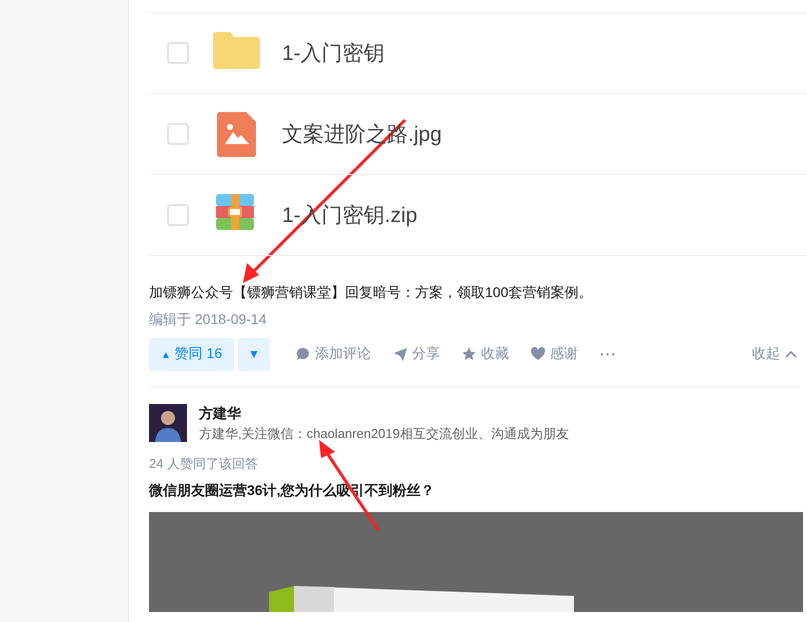 This screenshot has width=807, height=622. I want to click on author-bio: 方建华,关注微信：chaolanren2019相互交流创业、沟通成为朋友, so click(384, 434).